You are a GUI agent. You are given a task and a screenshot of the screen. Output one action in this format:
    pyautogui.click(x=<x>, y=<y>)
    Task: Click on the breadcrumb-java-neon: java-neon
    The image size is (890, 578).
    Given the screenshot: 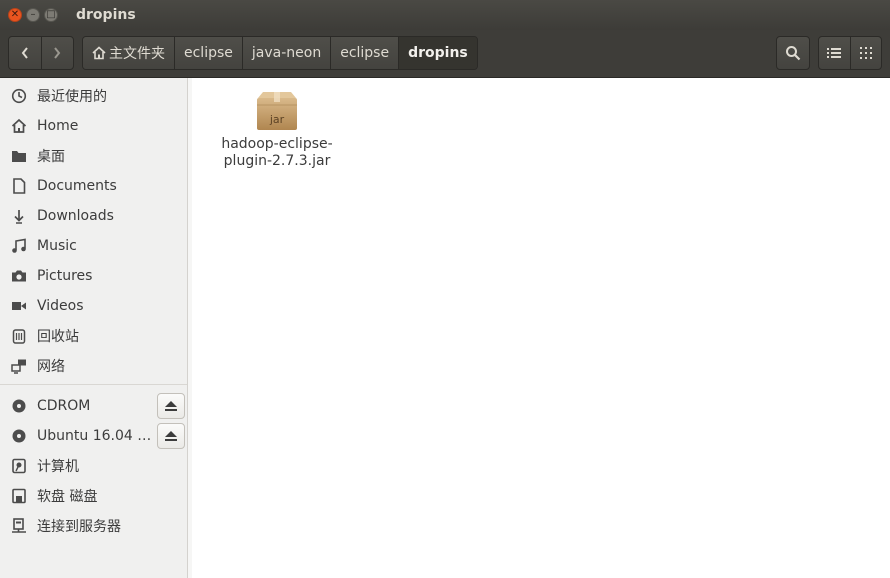 What is the action you would take?
    pyautogui.click(x=287, y=53)
    